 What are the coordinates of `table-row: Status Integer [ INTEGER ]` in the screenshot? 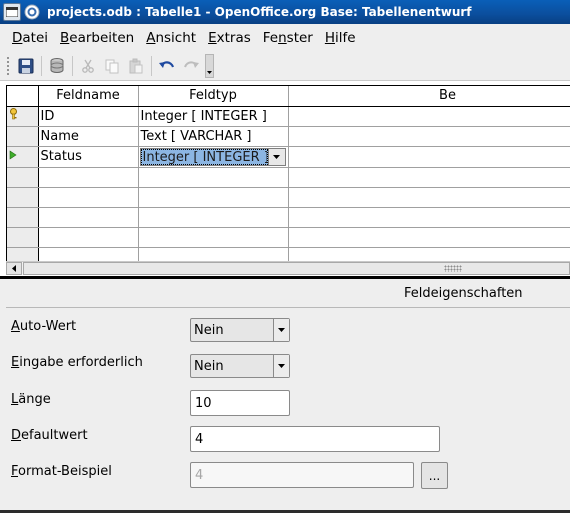 It's located at (288, 157).